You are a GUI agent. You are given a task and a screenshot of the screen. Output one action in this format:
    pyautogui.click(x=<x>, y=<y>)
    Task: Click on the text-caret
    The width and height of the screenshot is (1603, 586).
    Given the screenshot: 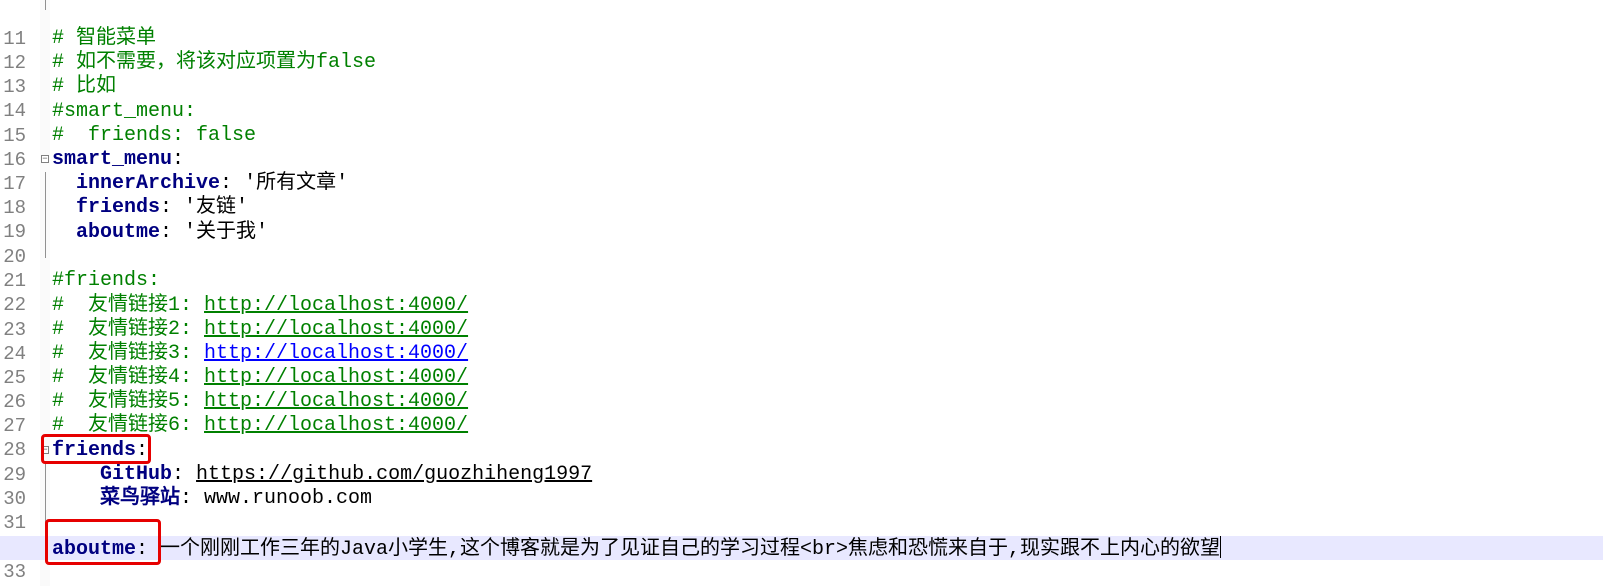 What is the action you would take?
    pyautogui.click(x=1221, y=547)
    